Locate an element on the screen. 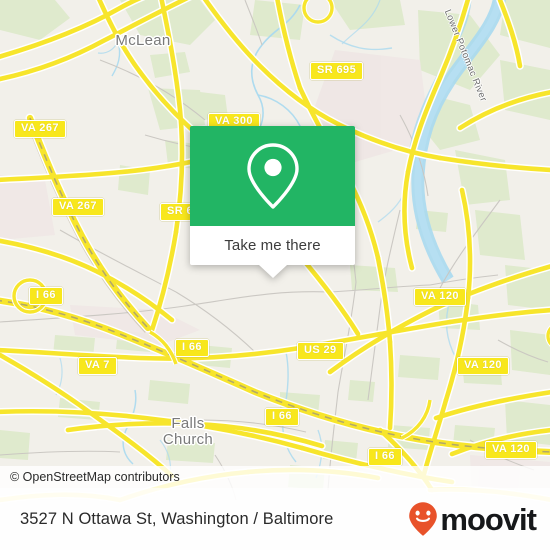 The width and height of the screenshot is (550, 550). destination-callout: Take me there is located at coordinates (272, 202).